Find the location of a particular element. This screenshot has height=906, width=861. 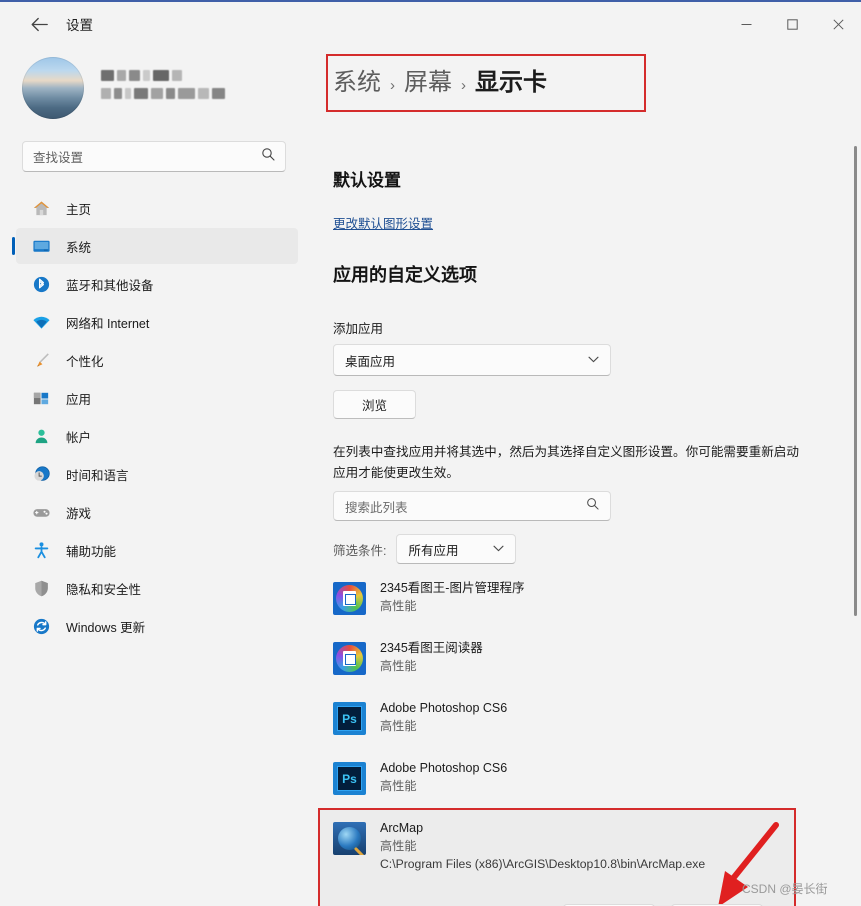

sidebar-item-privacy-security: 隐私和安全性 is located at coordinates (157, 588).